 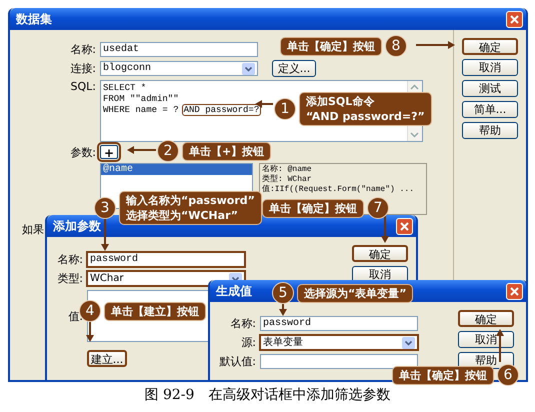 What do you see at coordinates (365, 109) in the screenshot?
I see `callout-tooltip: 添加SQL命令 “AND password=?”` at bounding box center [365, 109].